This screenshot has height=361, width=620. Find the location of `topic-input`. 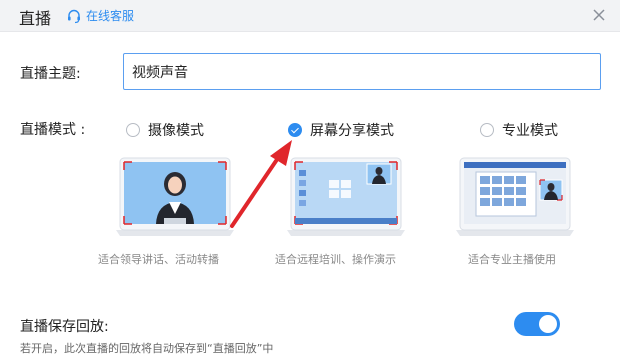

topic-input is located at coordinates (362, 71).